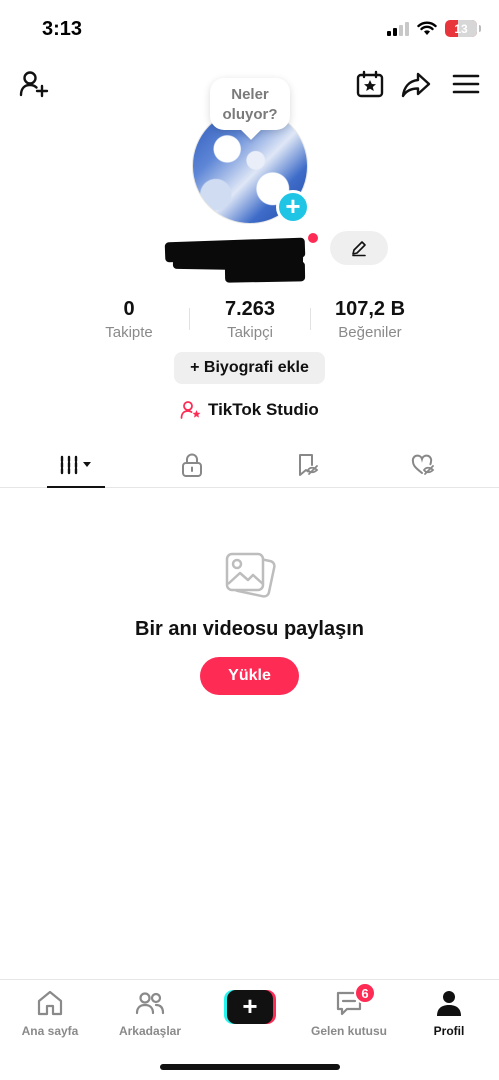 Image resolution: width=499 pixels, height=1080 pixels. I want to click on lock-icon, so click(192, 465).